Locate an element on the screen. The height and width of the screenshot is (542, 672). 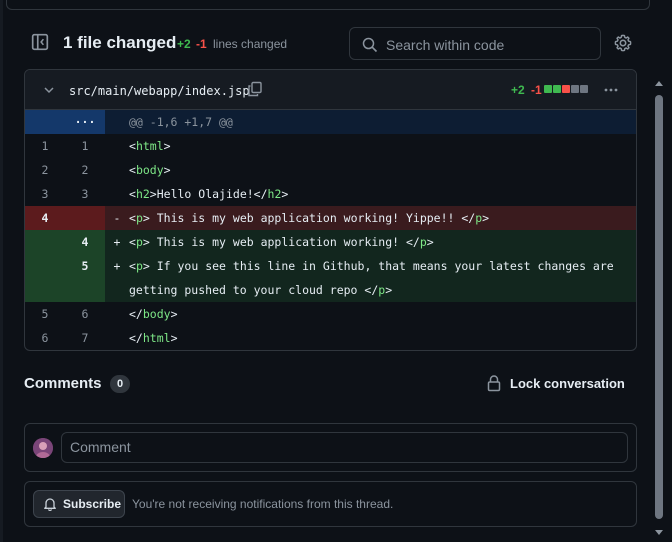
lines-deleted-count: -1 is located at coordinates (201, 44).